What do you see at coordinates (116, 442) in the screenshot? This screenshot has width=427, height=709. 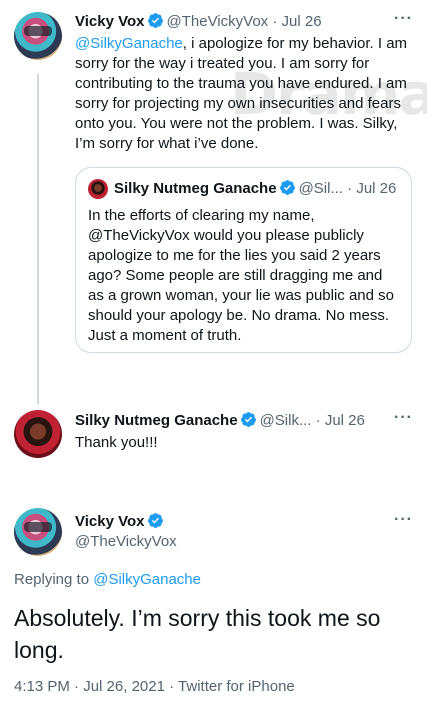 I see `tweet2-text: Thank you!!!` at bounding box center [116, 442].